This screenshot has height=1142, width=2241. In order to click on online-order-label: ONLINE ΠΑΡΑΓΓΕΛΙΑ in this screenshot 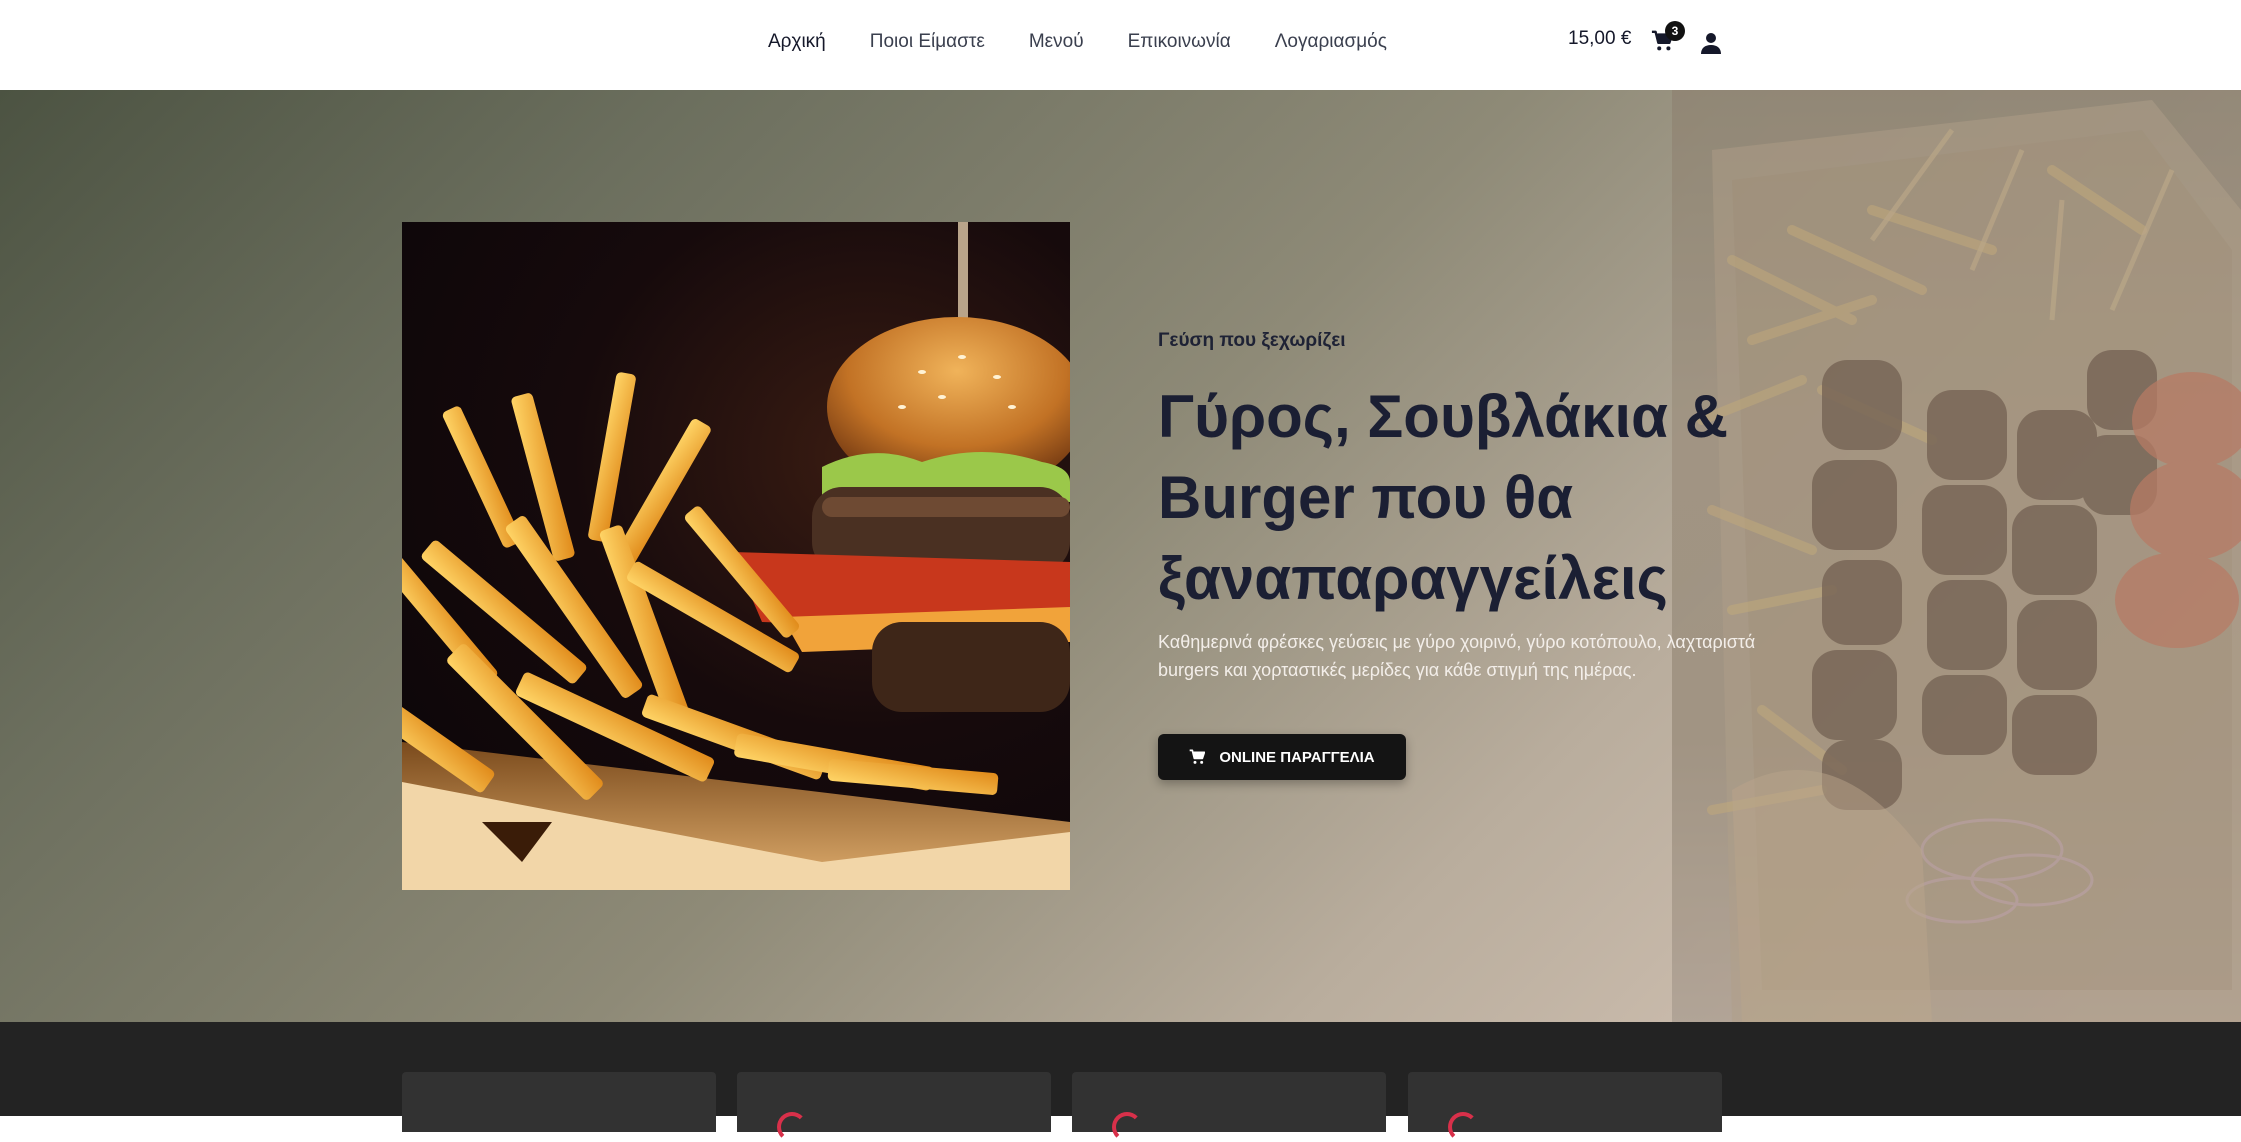, I will do `click(1297, 757)`.